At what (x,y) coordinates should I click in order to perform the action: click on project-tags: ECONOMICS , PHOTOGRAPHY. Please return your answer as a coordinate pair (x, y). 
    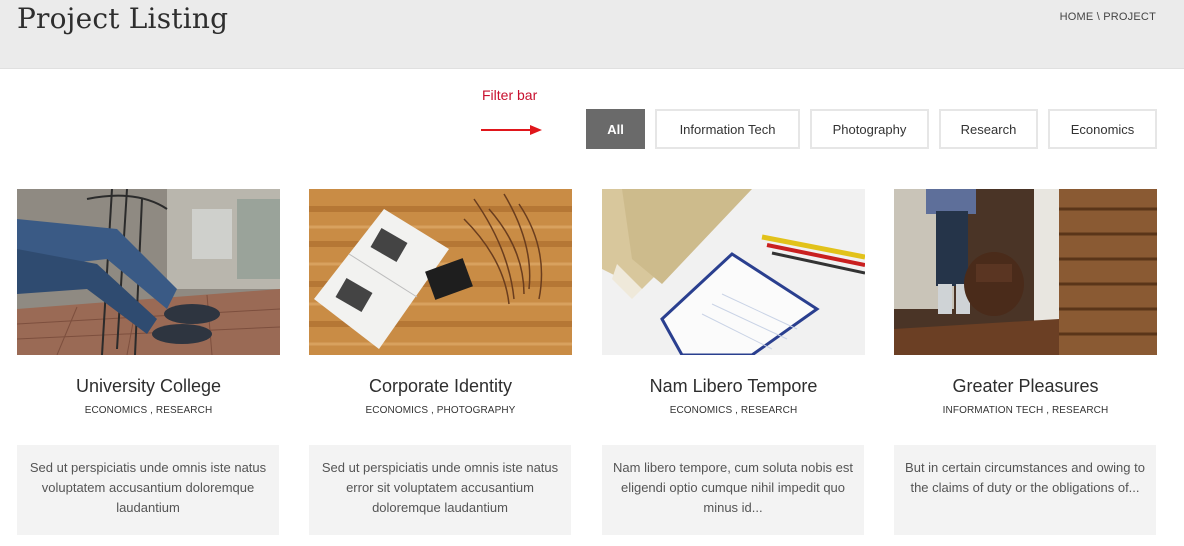
    Looking at the image, I should click on (440, 410).